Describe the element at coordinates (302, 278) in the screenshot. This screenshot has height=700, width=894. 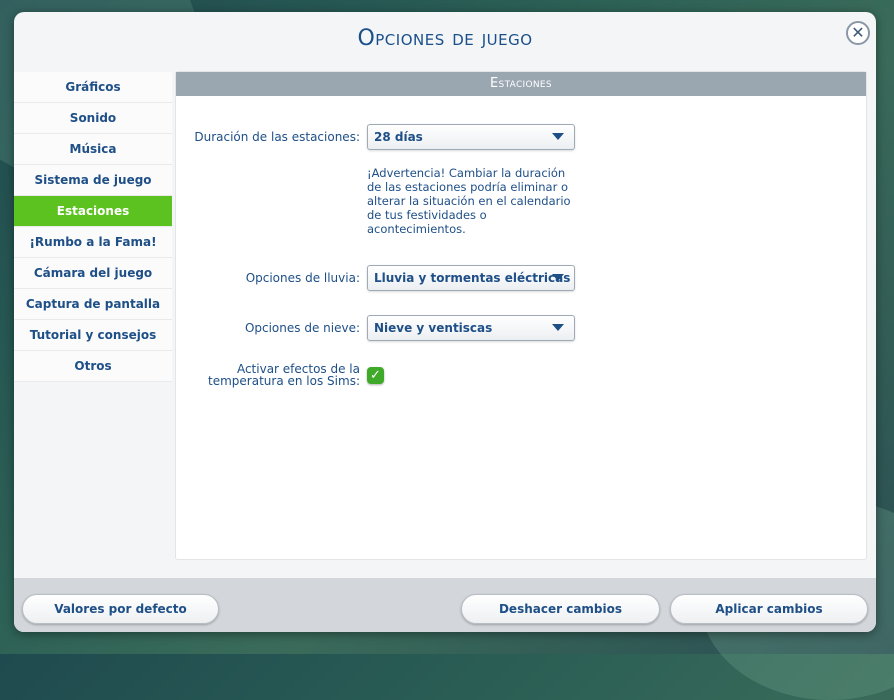
I see `rain-options-label: Opciones de lluvia:` at that location.